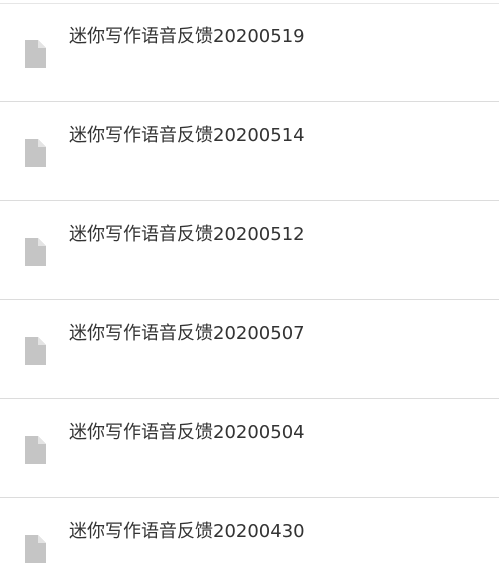 The width and height of the screenshot is (499, 571). Describe the element at coordinates (187, 36) in the screenshot. I see `file-name: 迷你写作语音反馈20200519` at that location.